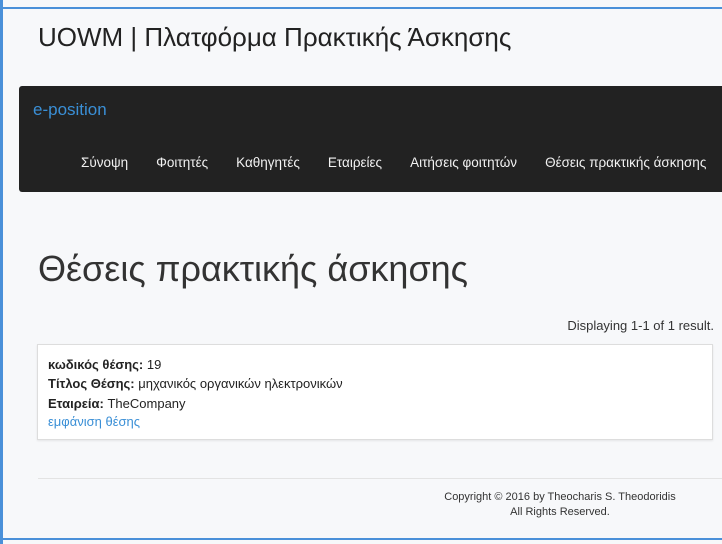 The width and height of the screenshot is (722, 544). What do you see at coordinates (76, 403) in the screenshot?
I see `position-company-label: Εταιρεία:` at bounding box center [76, 403].